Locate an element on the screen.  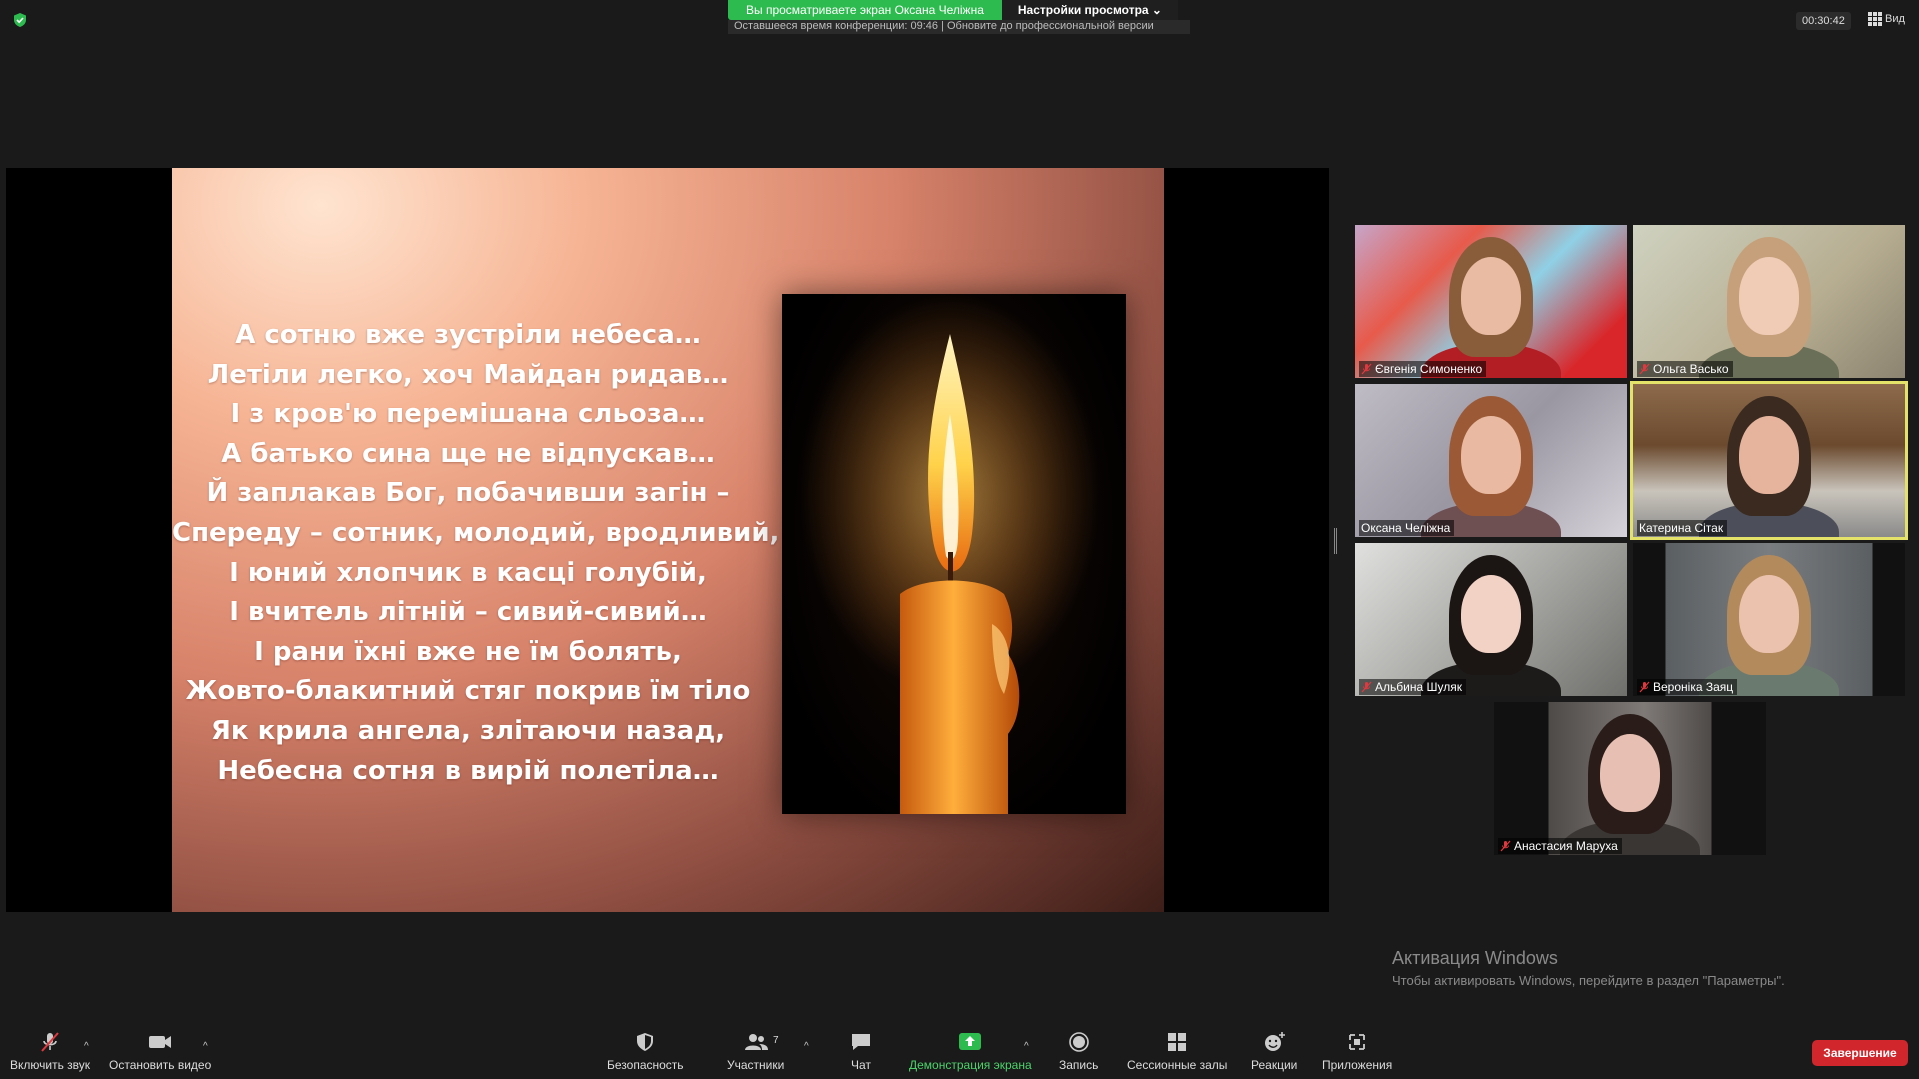
participant-tile: Катерина Сітак is located at coordinates (1769, 460).